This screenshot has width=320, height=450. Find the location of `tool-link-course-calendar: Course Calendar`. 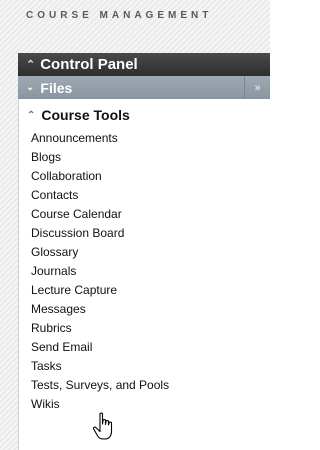

tool-link-course-calendar: Course Calendar is located at coordinates (100, 214).